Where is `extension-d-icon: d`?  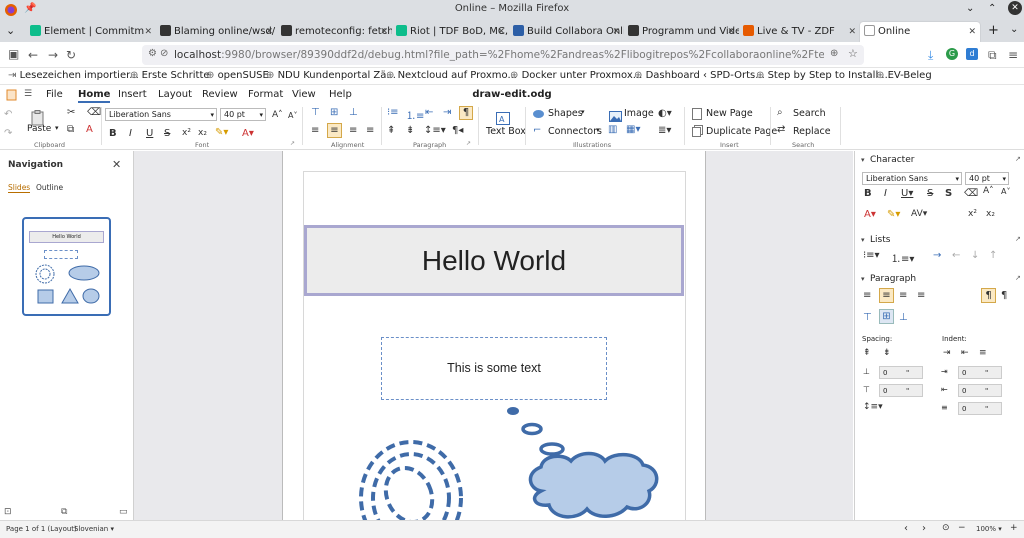
extension-d-icon: d is located at coordinates (972, 54).